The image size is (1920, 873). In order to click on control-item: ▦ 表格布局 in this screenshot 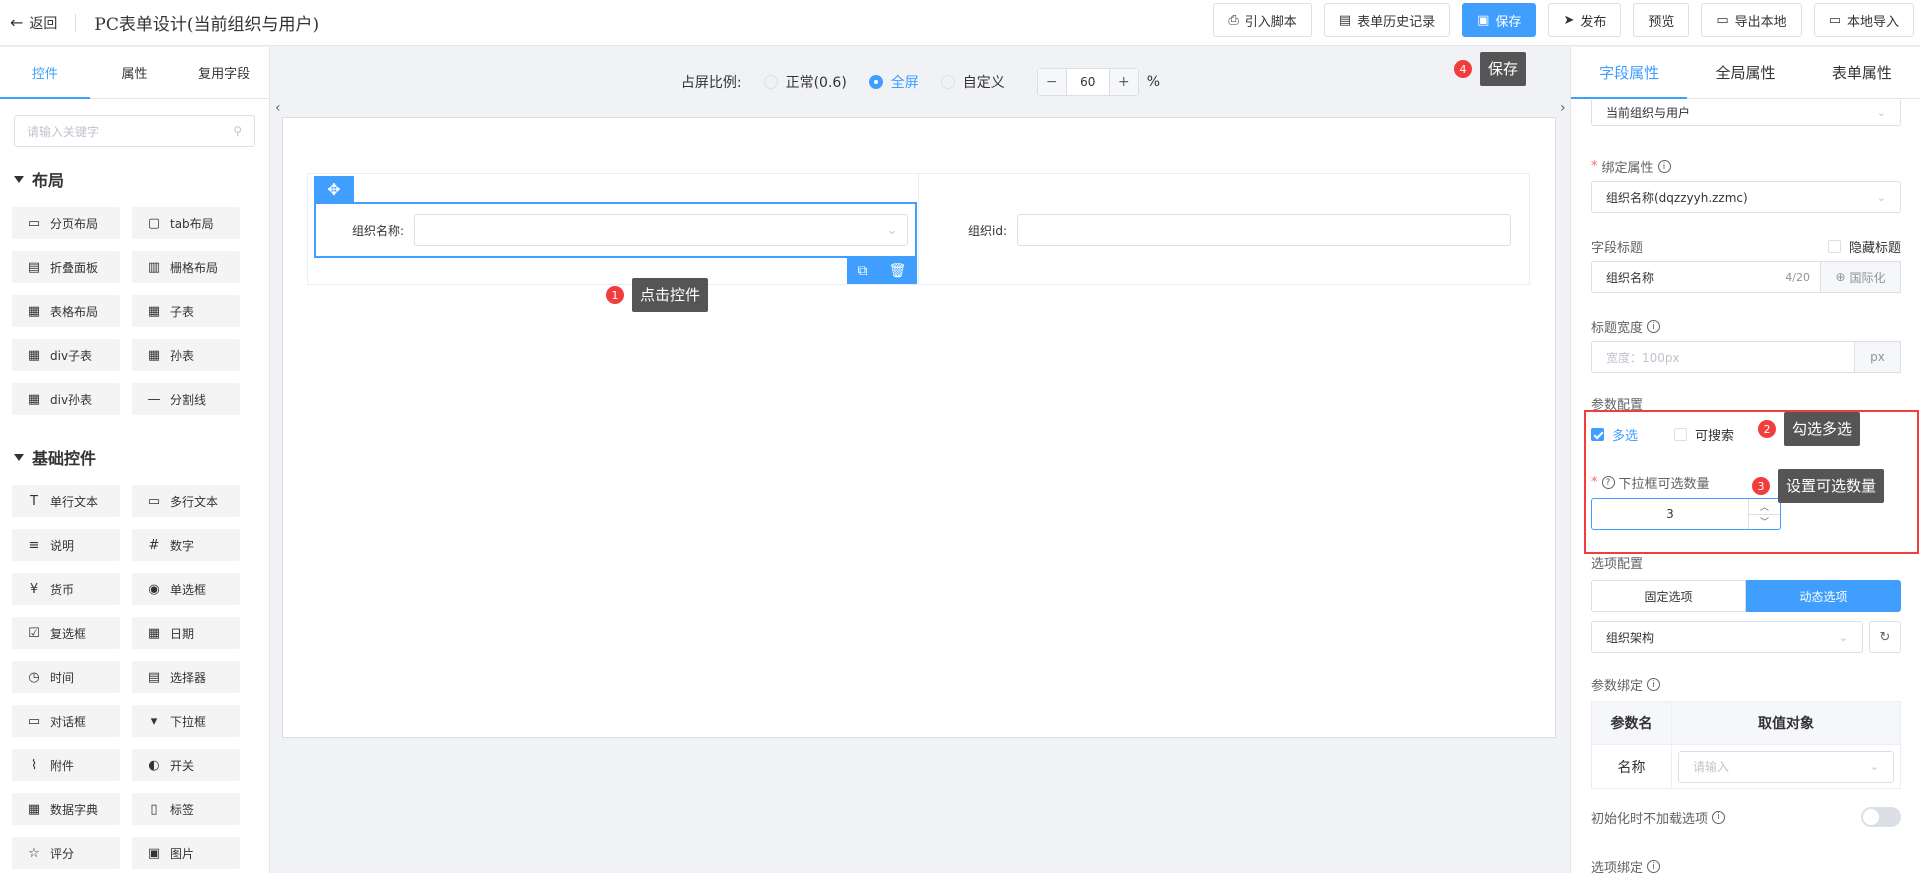, I will do `click(66, 311)`.